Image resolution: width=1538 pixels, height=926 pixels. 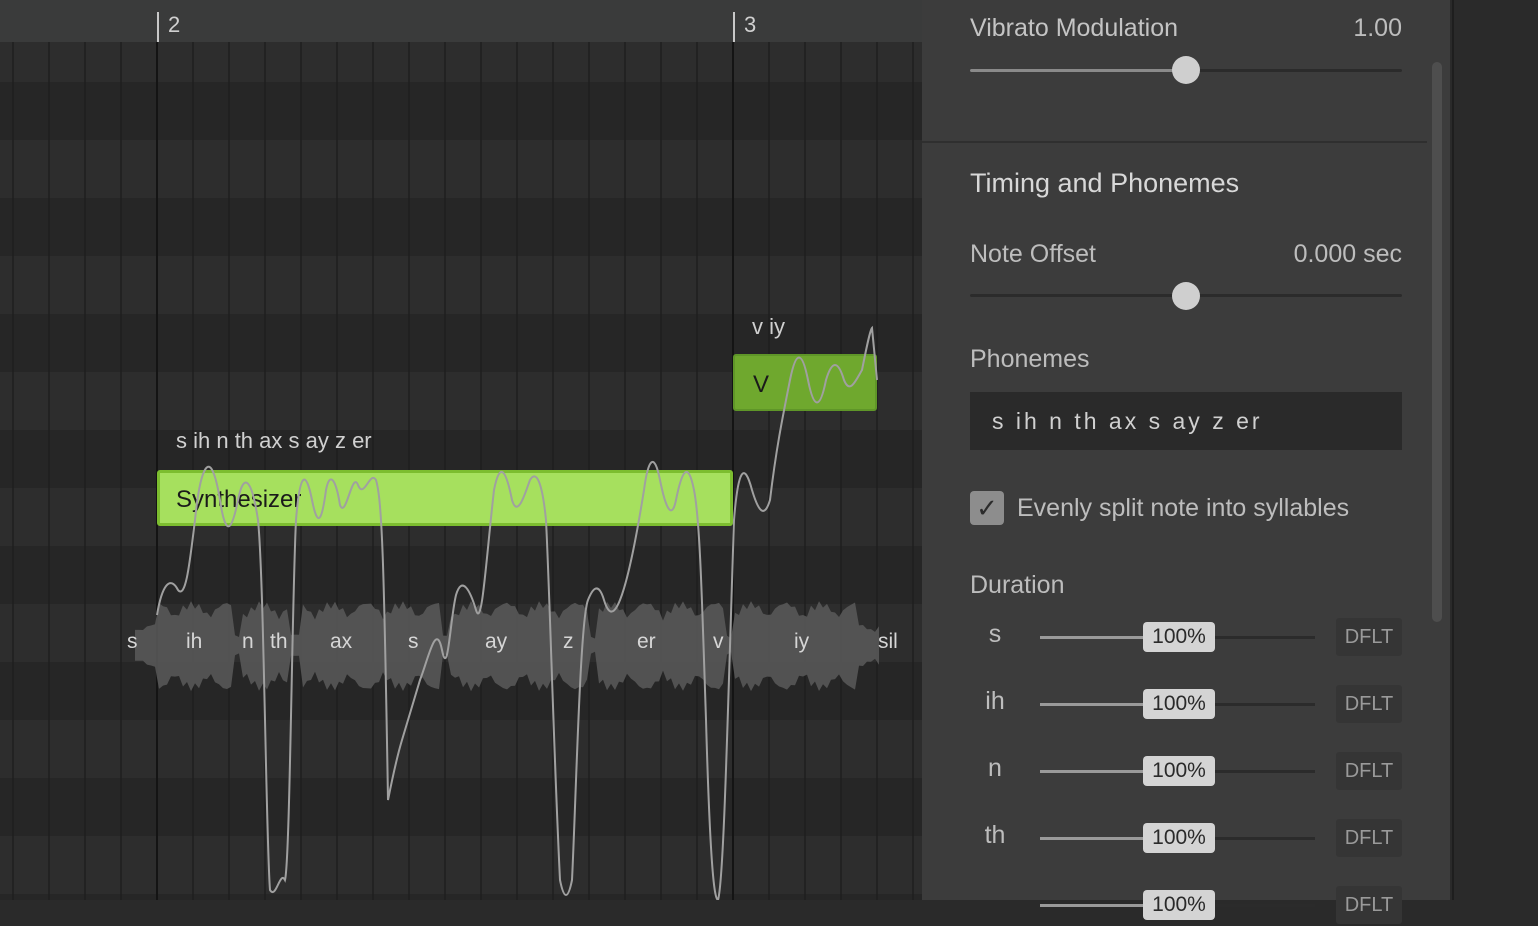 What do you see at coordinates (1078, 70) in the screenshot?
I see `vibrato-modulation-slider-fill` at bounding box center [1078, 70].